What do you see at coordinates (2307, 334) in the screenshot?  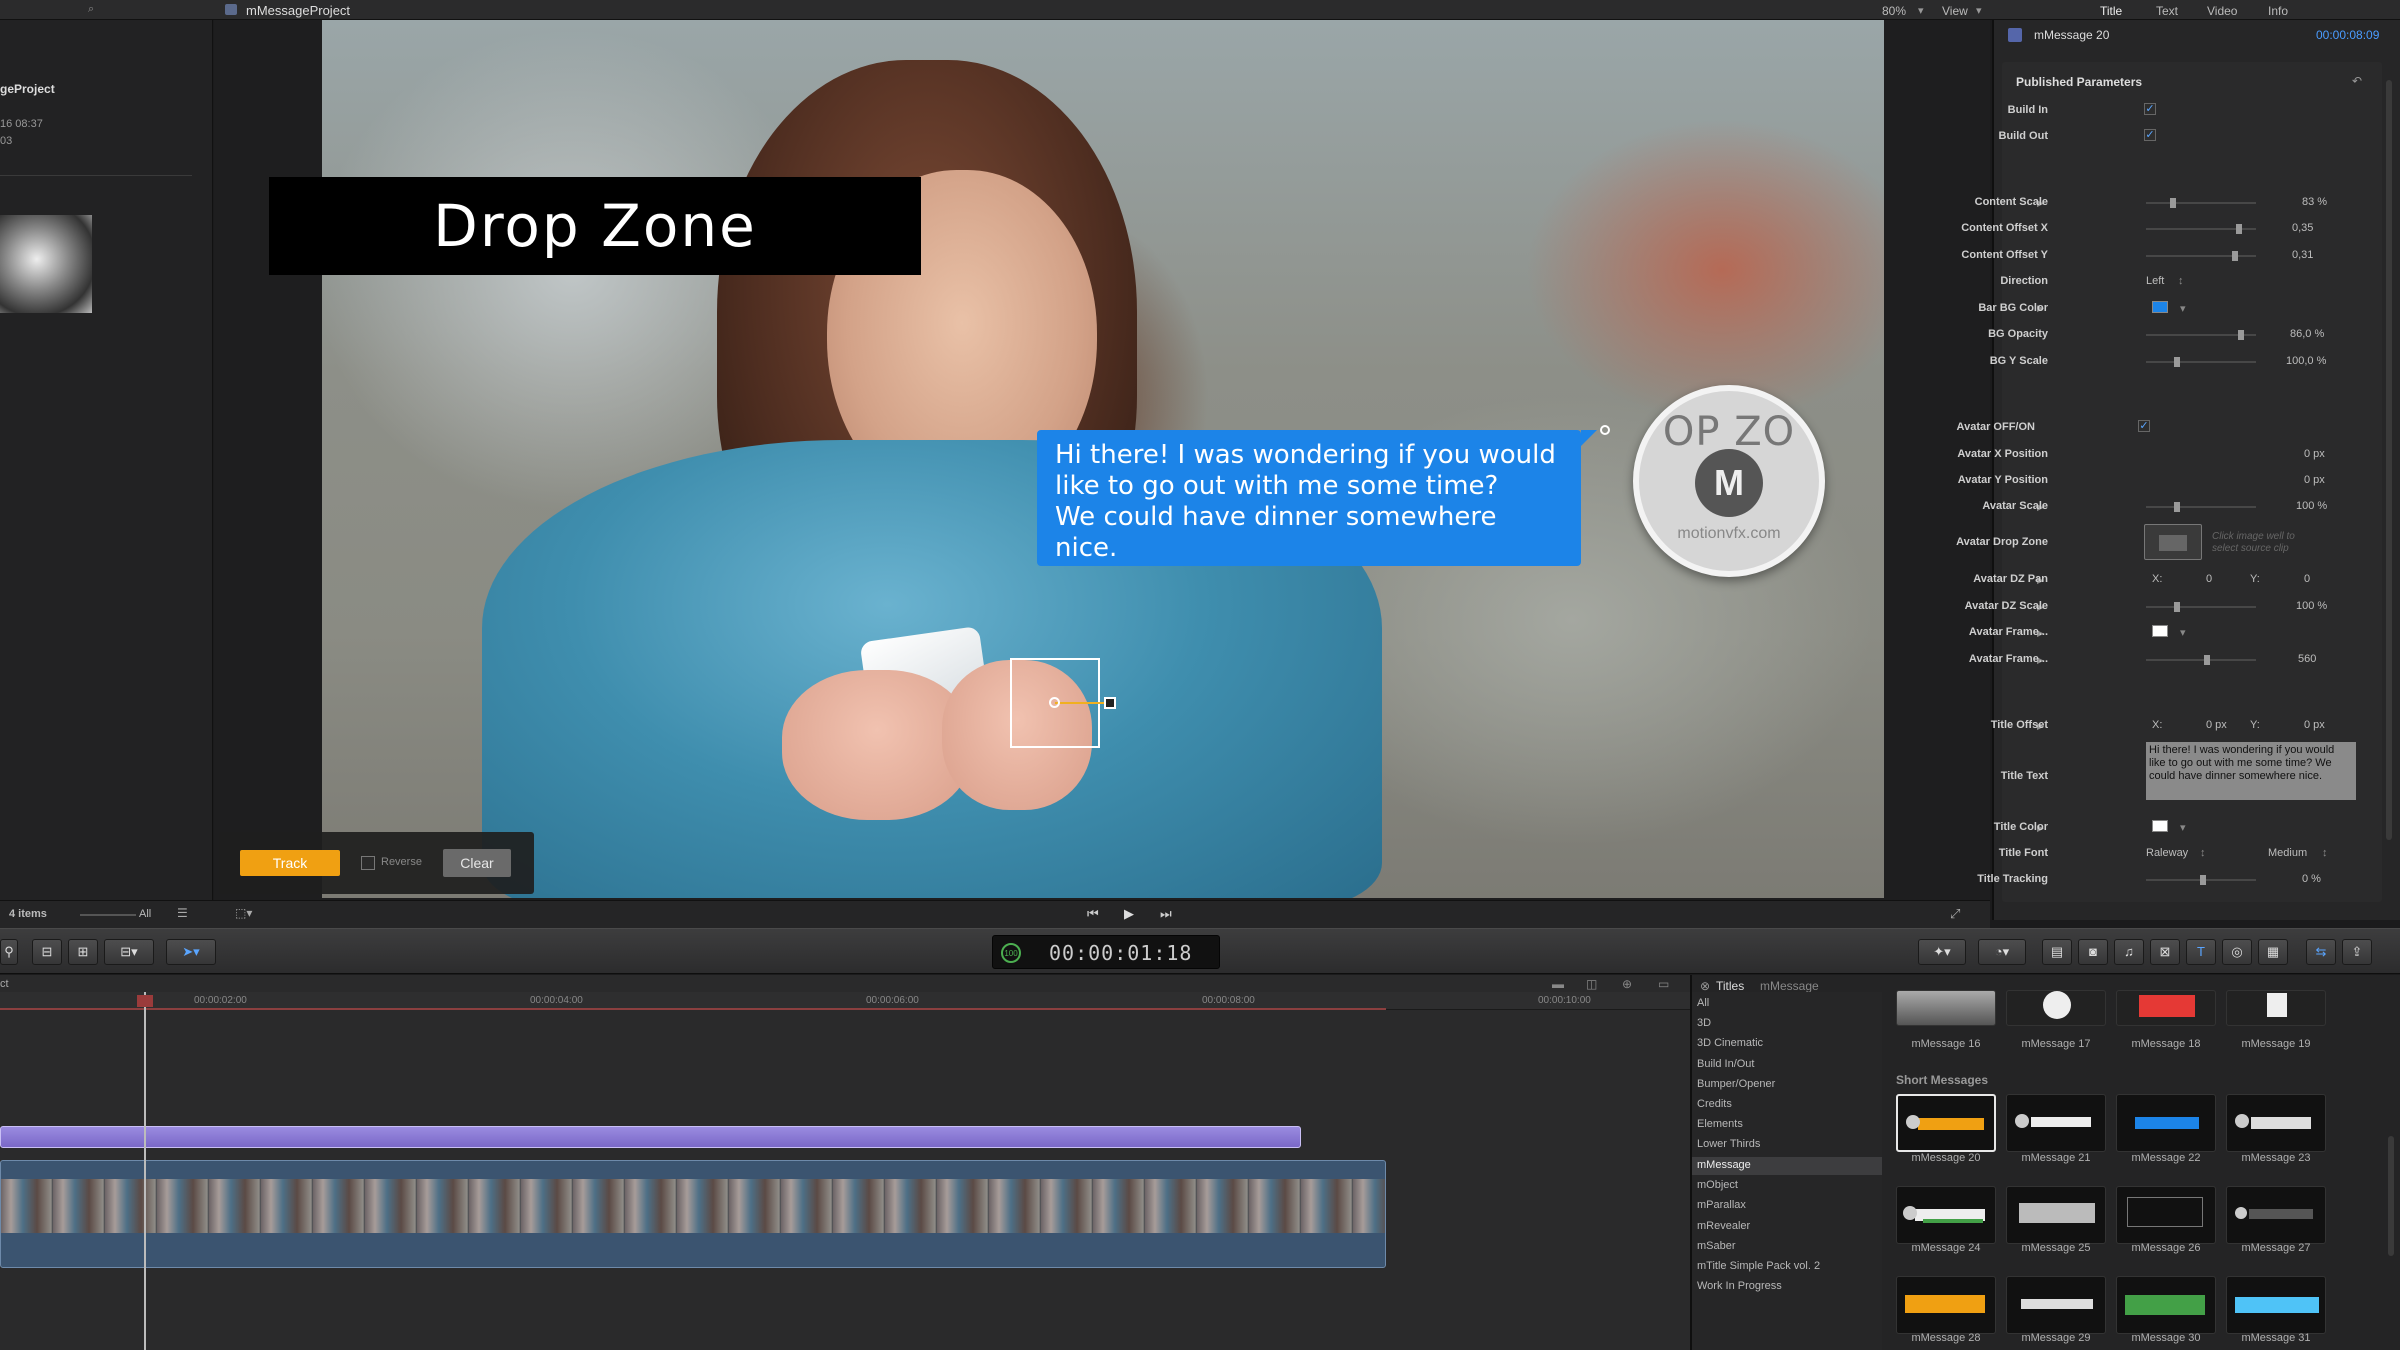 I see `bg-opacity-value: 86,0 %` at bounding box center [2307, 334].